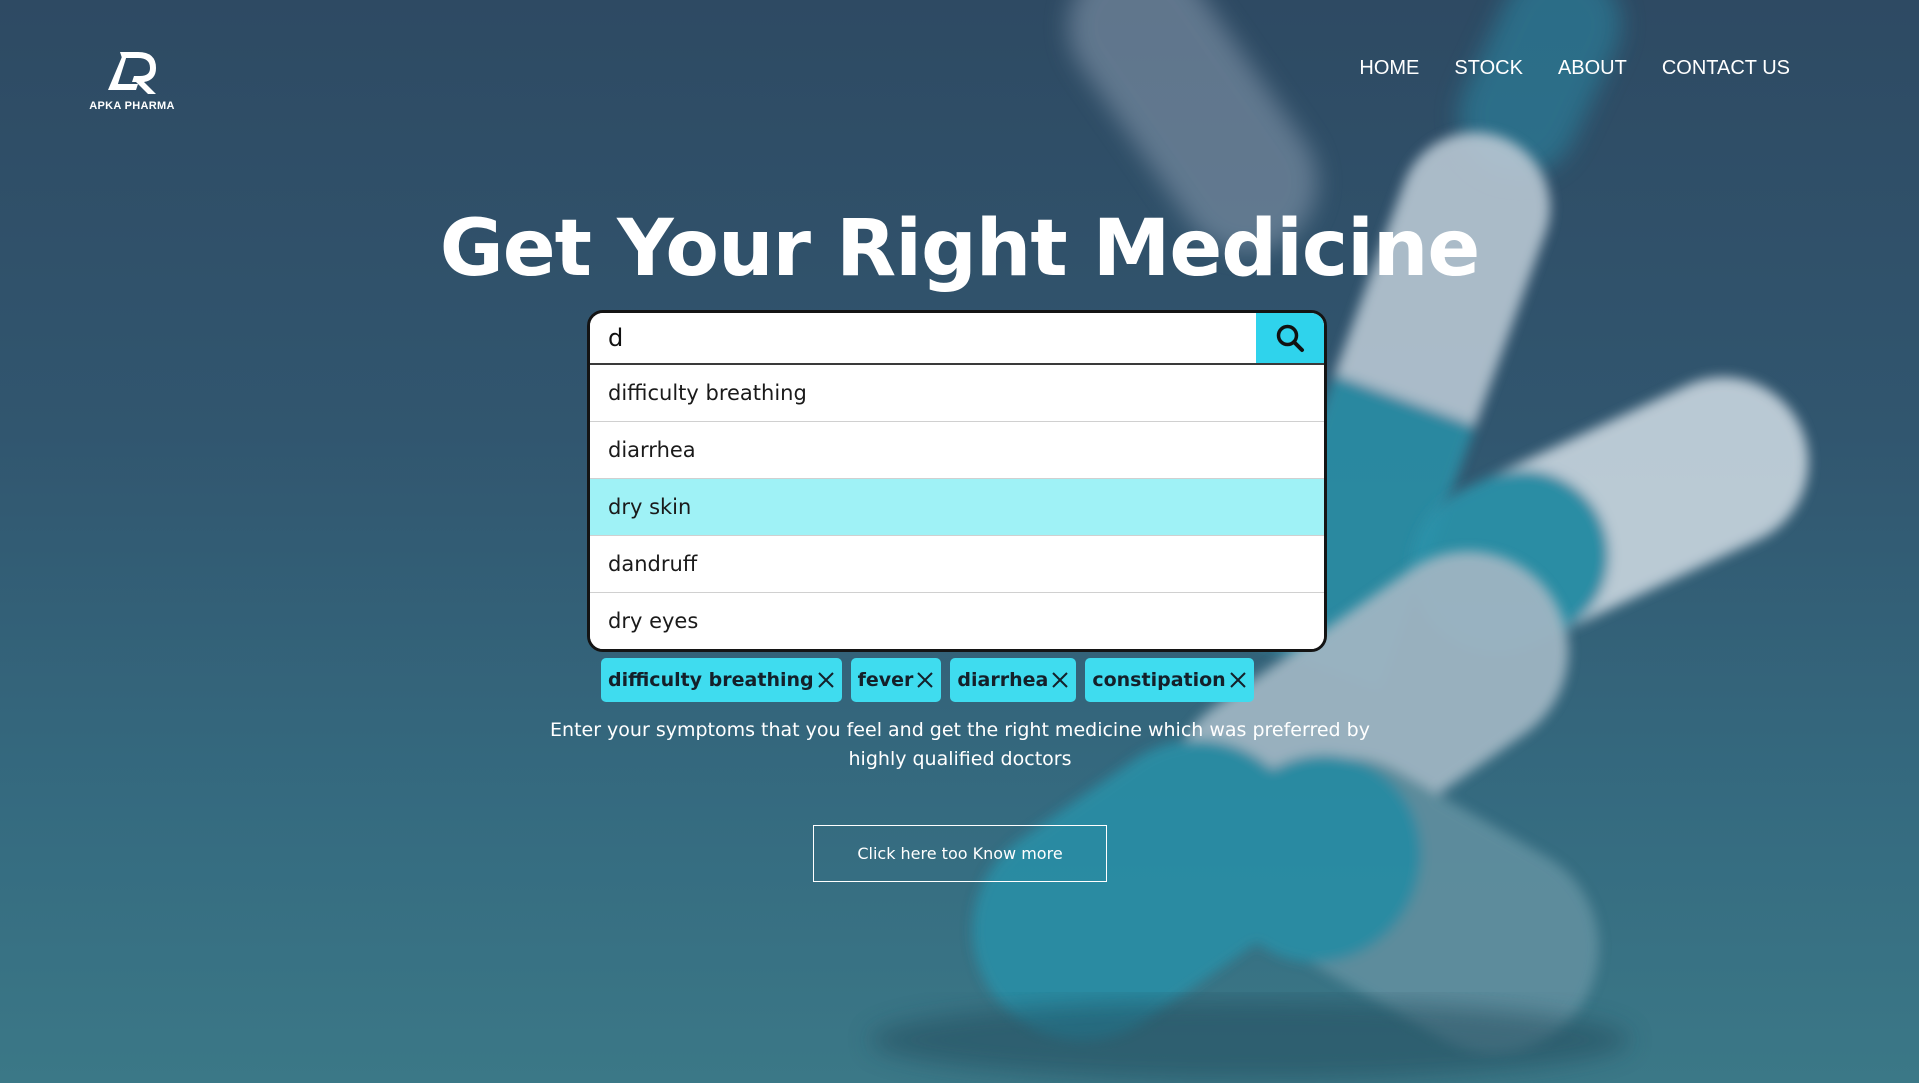 The width and height of the screenshot is (1919, 1083). I want to click on nav-contact-link: CONTACT US, so click(1726, 68).